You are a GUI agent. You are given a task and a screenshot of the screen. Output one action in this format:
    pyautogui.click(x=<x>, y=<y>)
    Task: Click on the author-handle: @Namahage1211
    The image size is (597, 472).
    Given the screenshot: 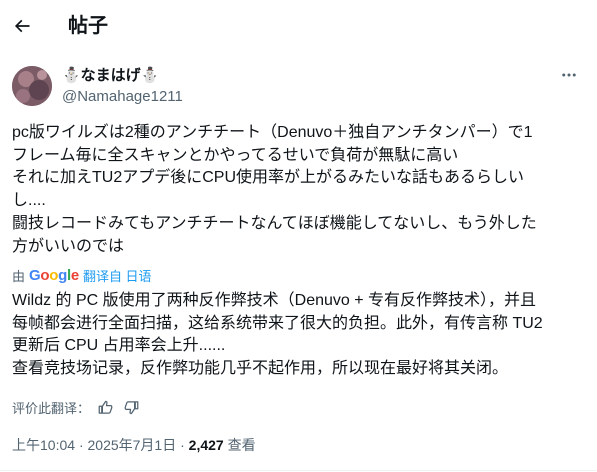 What is the action you would take?
    pyautogui.click(x=122, y=97)
    